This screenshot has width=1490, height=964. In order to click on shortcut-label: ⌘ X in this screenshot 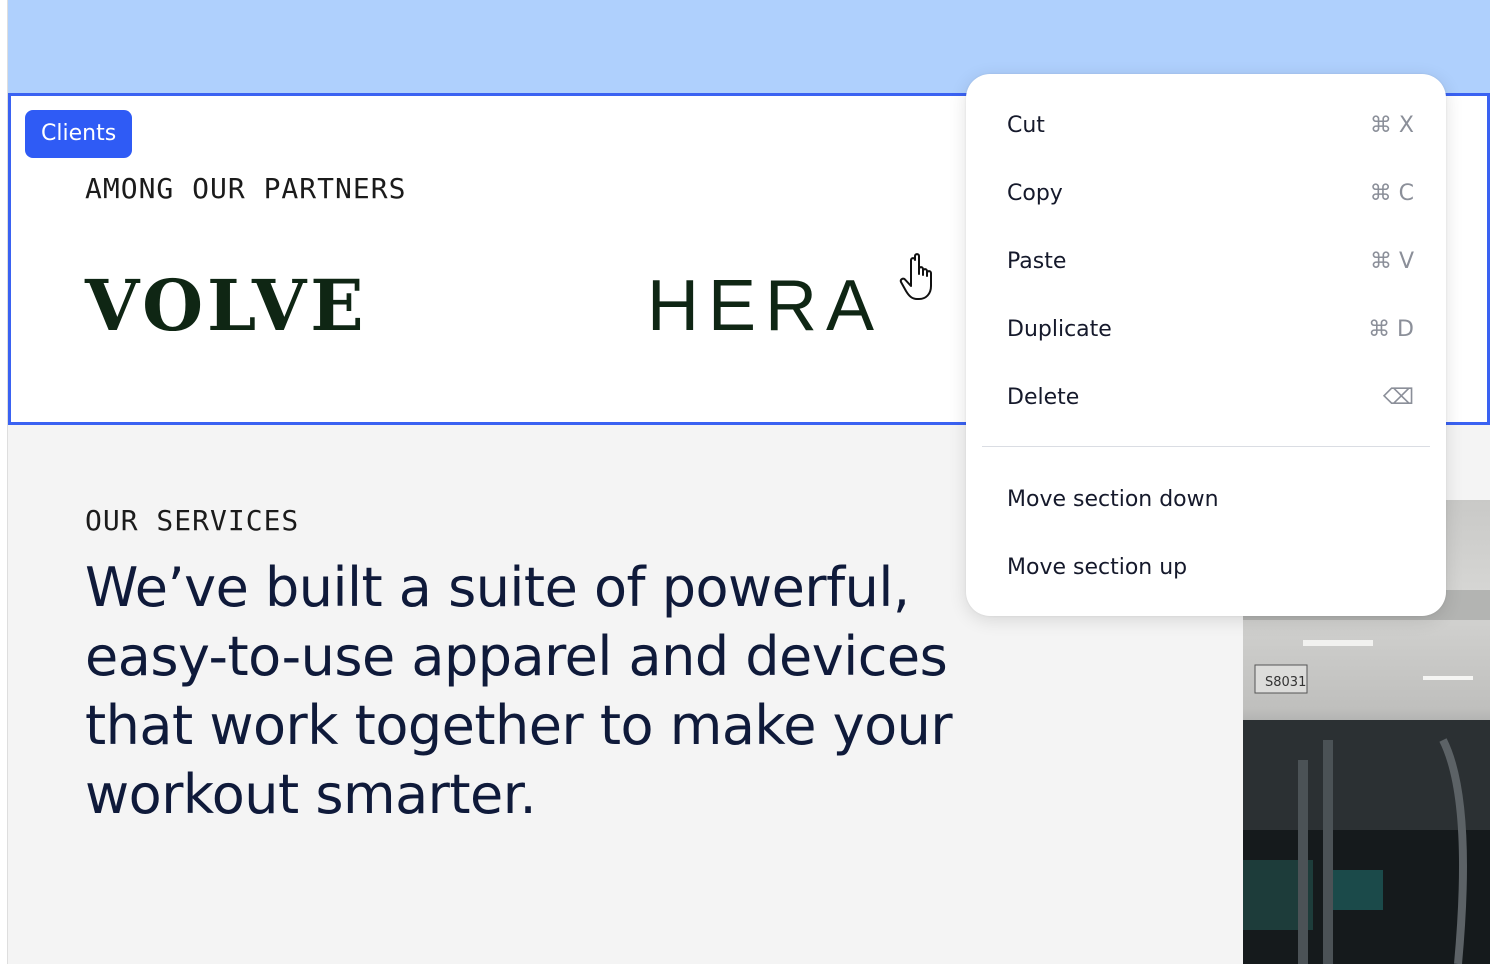, I will do `click(1391, 125)`.